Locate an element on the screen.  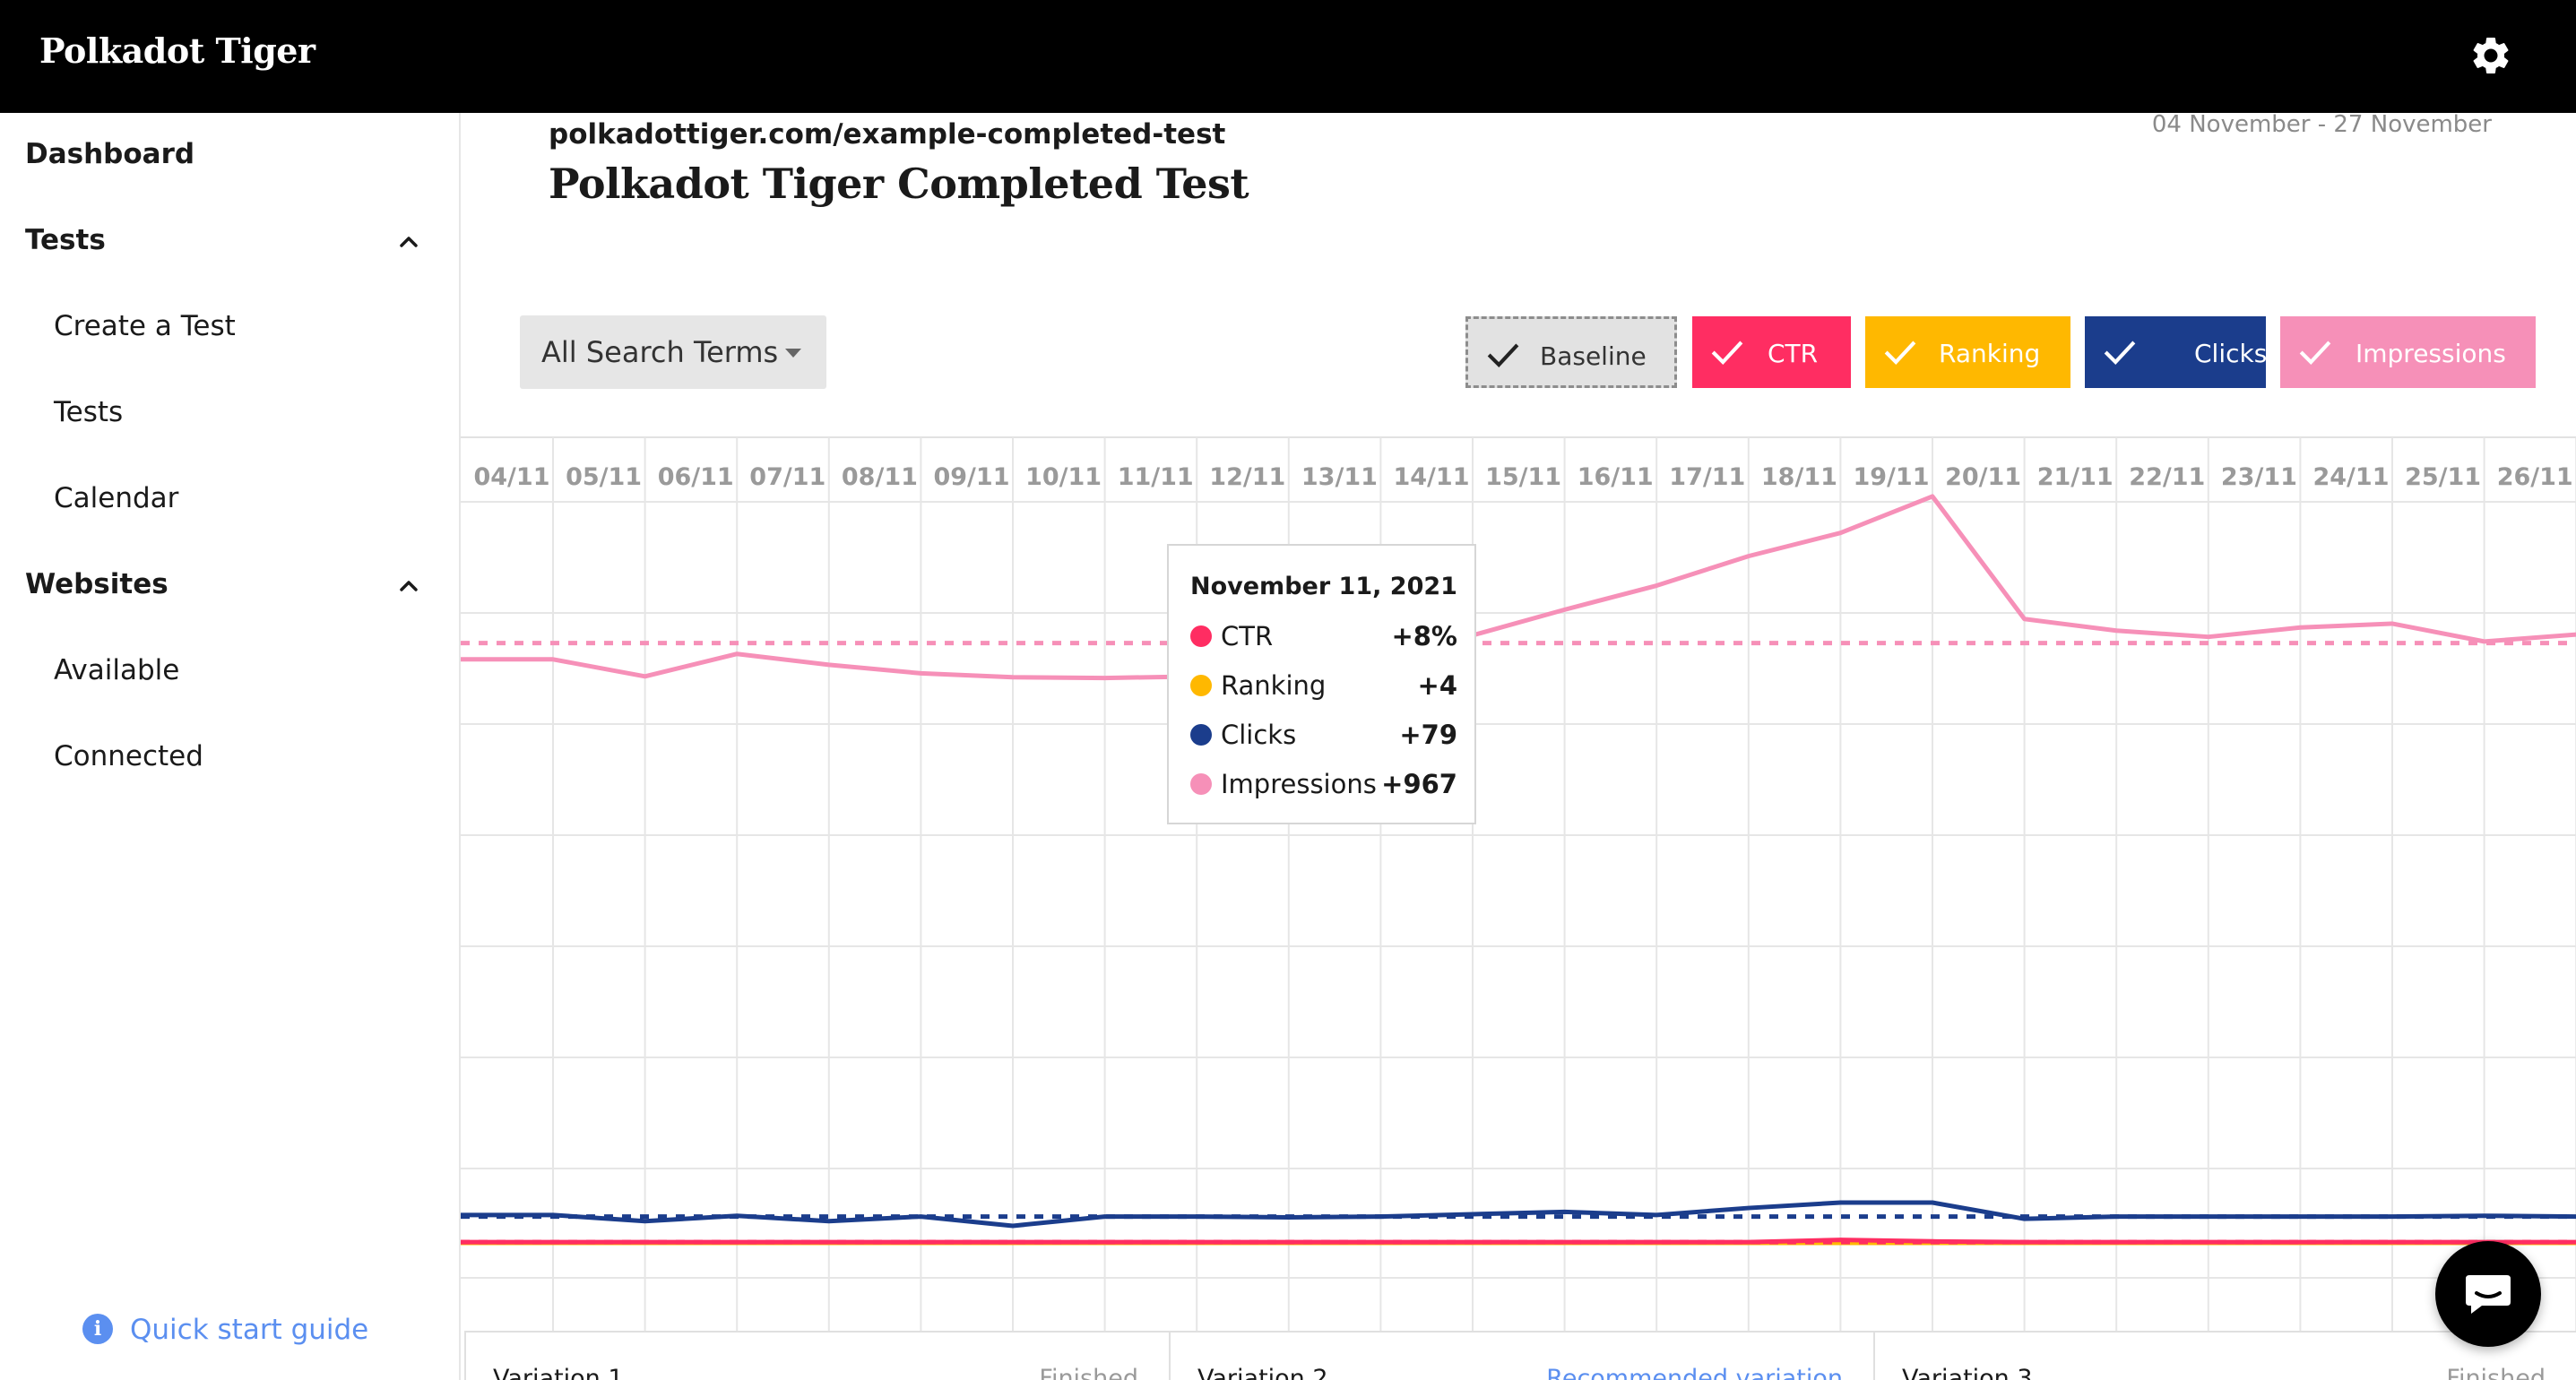
impressions-series-line is located at coordinates (1518, 587).